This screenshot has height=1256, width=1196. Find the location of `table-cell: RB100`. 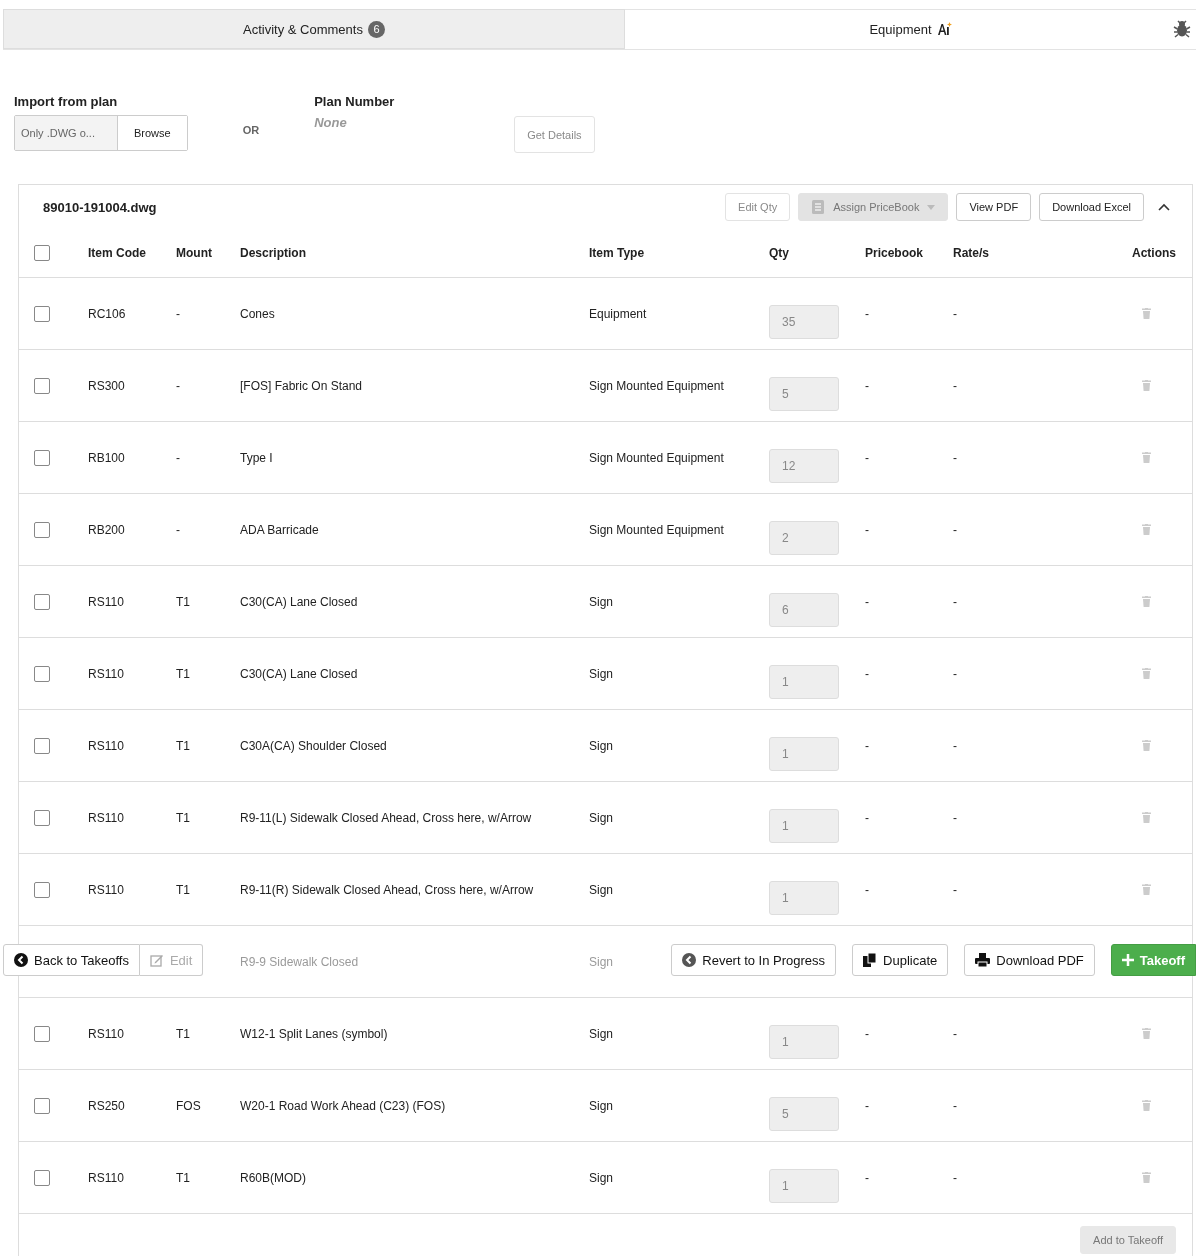

table-cell: RB100 is located at coordinates (106, 457).